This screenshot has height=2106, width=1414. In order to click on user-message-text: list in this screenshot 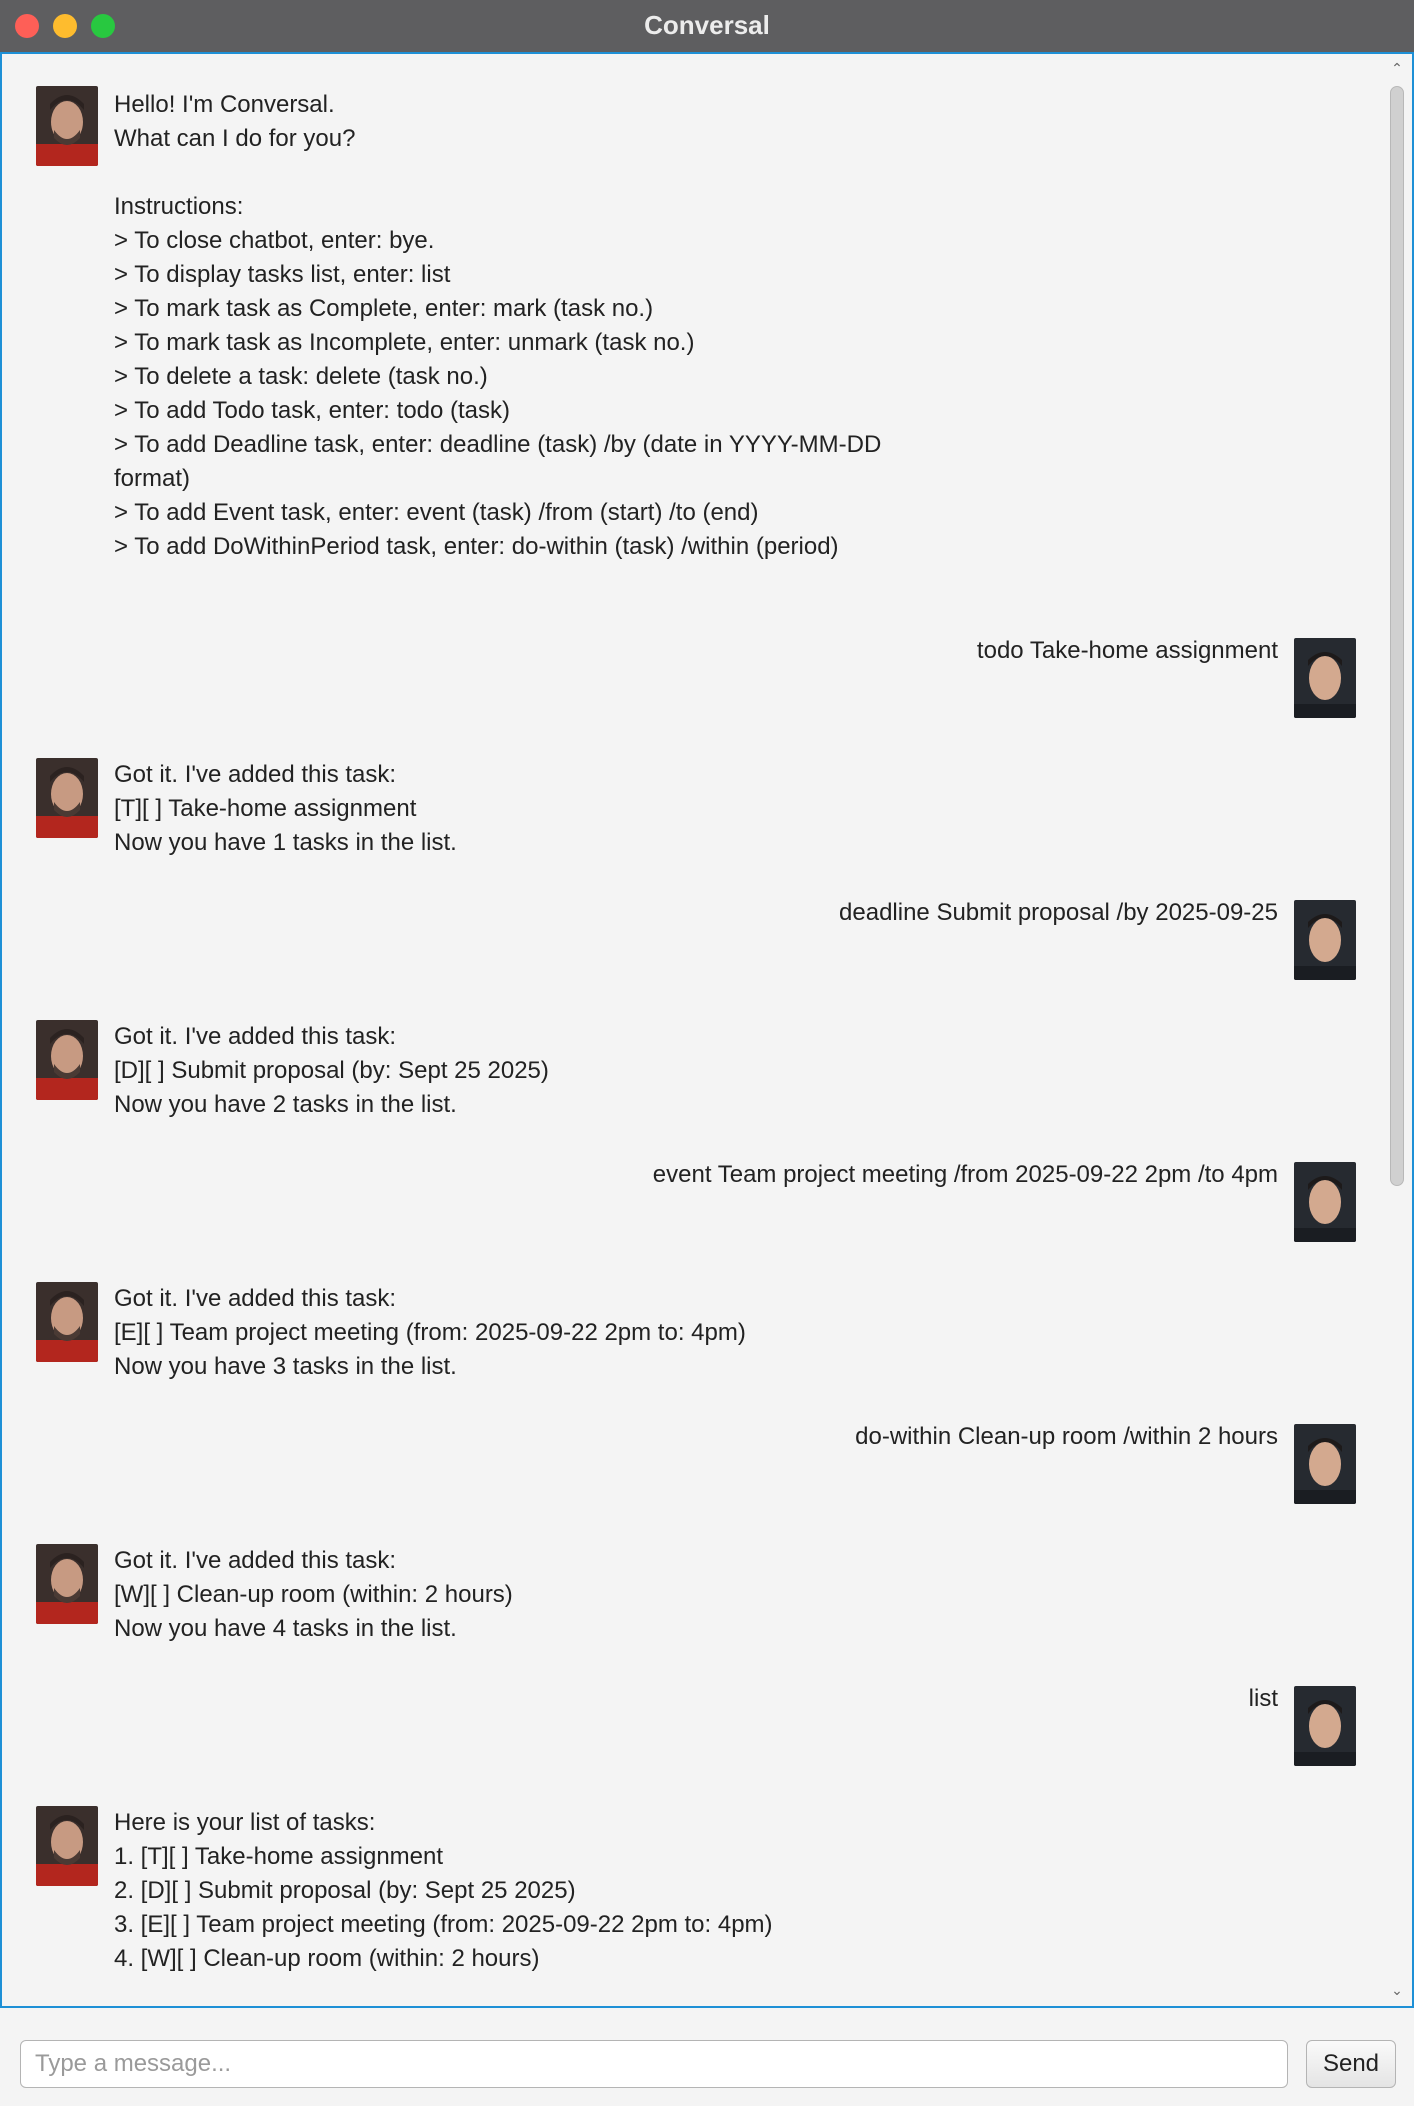, I will do `click(1263, 1698)`.